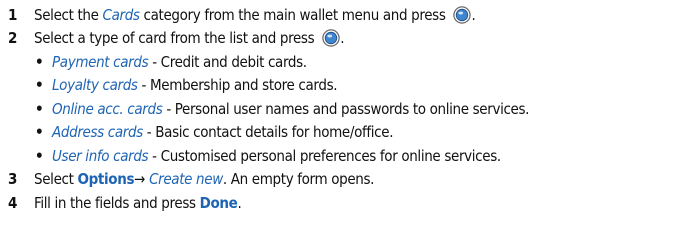  Describe the element at coordinates (107, 109) in the screenshot. I see `online-acc-cards-link: Online acc. cards` at that location.